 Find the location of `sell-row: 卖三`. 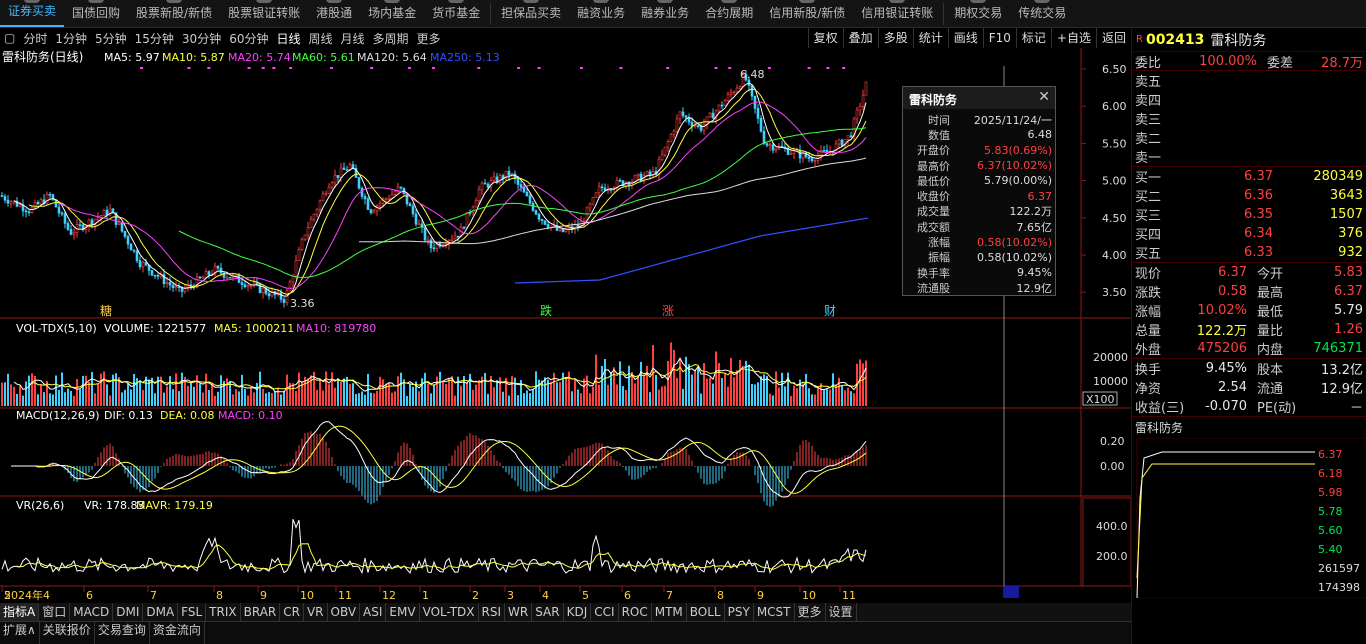

sell-row: 卖三 is located at coordinates (1249, 118).